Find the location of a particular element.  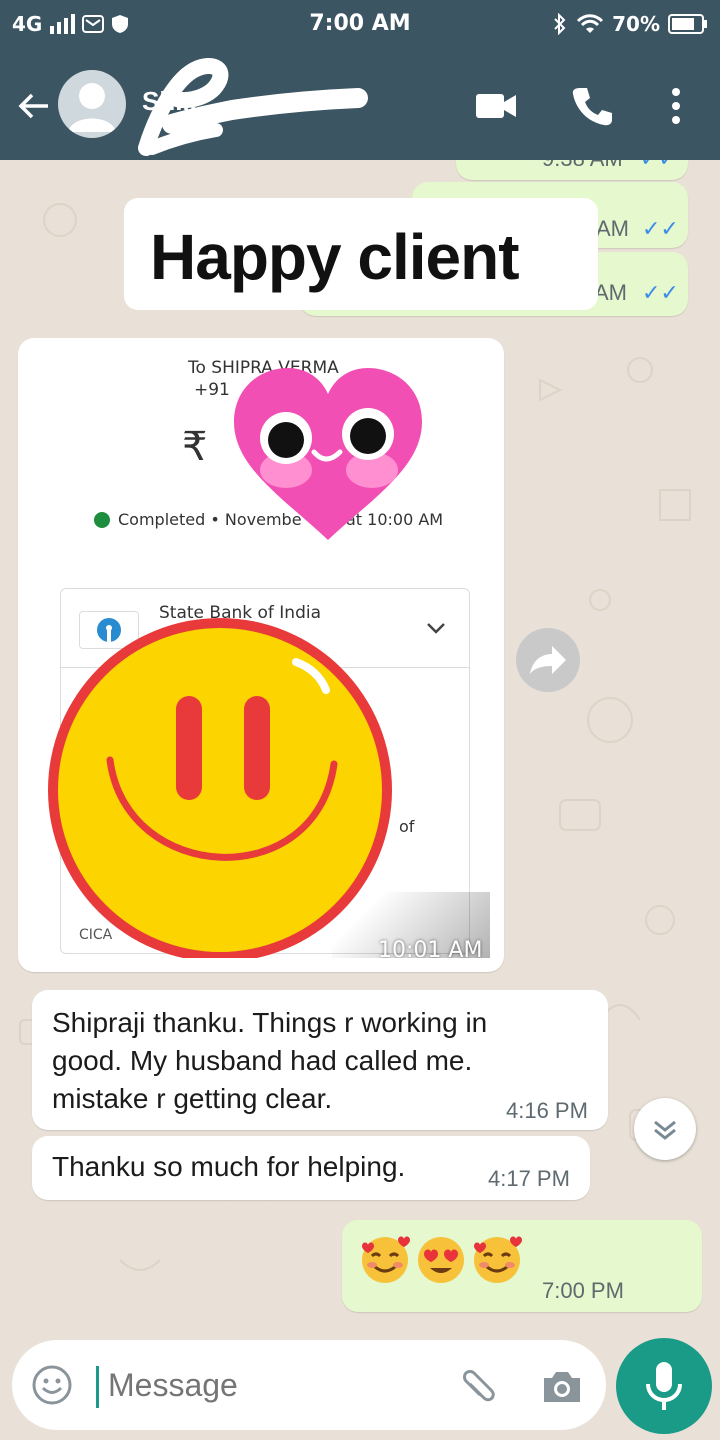

scroll-to-bottom-button is located at coordinates (665, 1129).